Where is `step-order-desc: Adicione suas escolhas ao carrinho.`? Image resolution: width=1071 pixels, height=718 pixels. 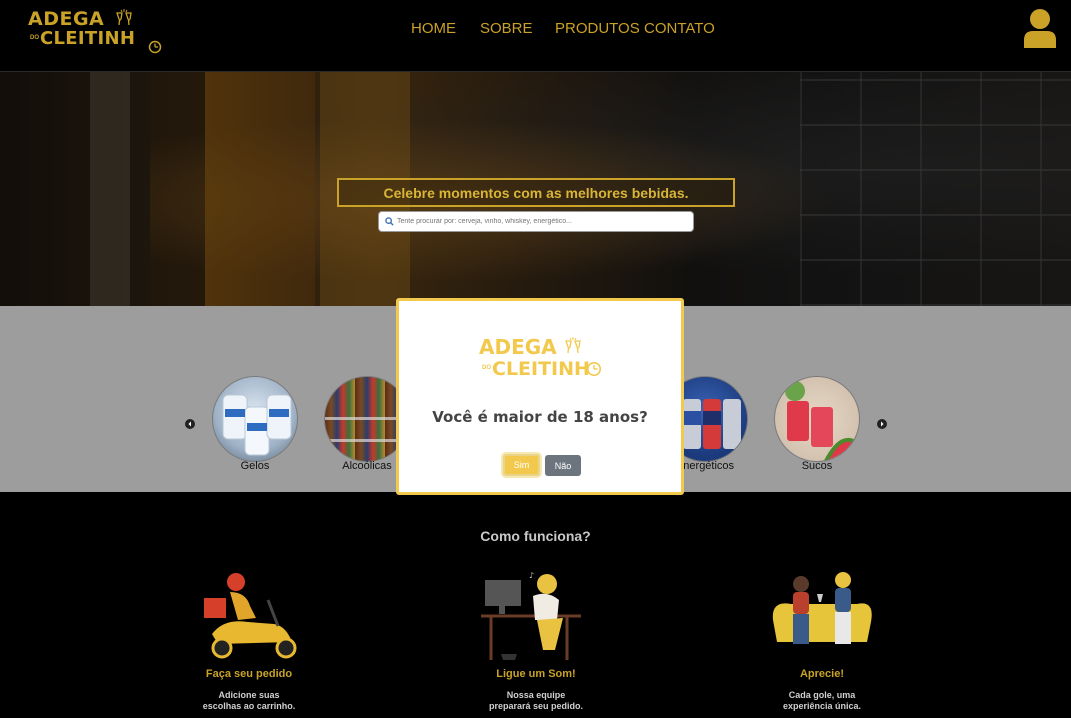
step-order-desc: Adicione suas escolhas ao carrinho. is located at coordinates (249, 701).